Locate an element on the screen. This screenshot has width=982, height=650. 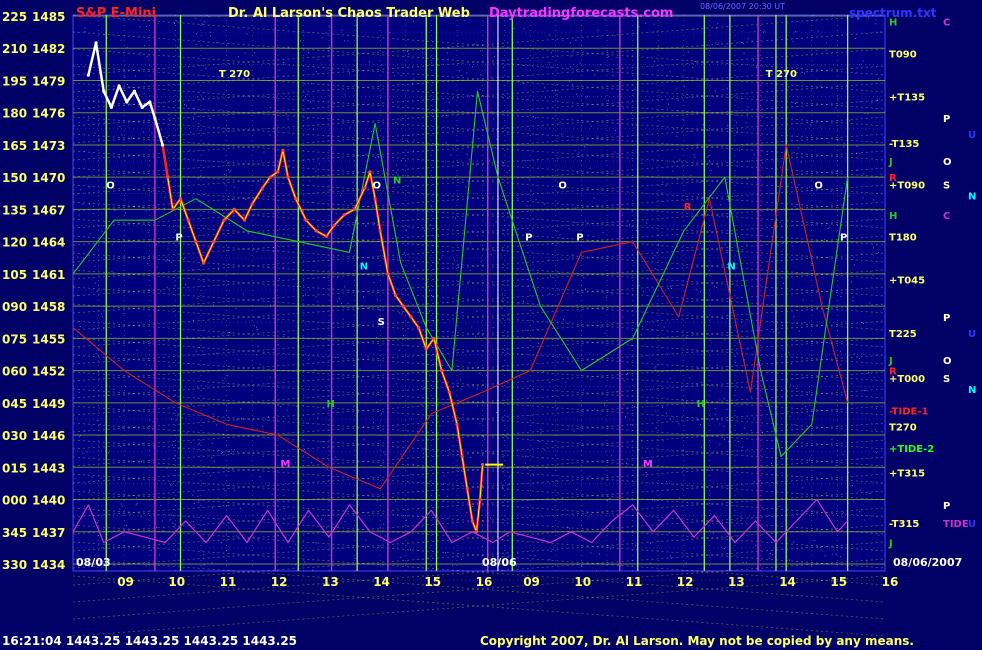
y-angle-label: 180 is located at coordinates (14, 114).